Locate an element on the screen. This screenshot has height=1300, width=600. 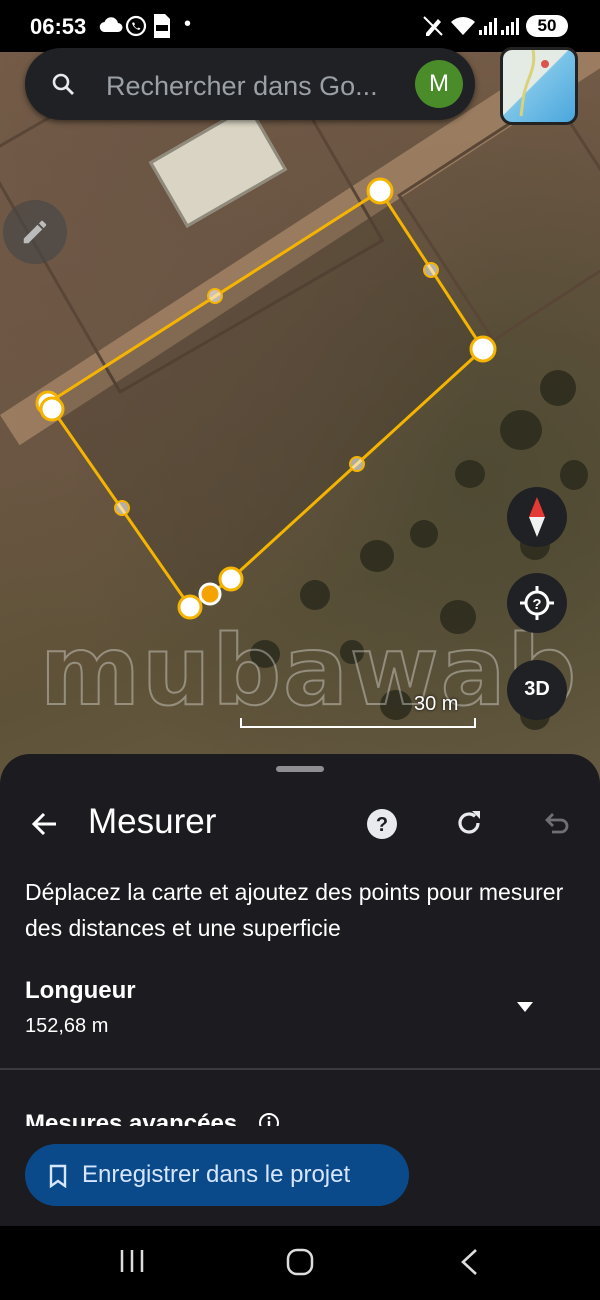
help-icon: ? is located at coordinates (382, 824).